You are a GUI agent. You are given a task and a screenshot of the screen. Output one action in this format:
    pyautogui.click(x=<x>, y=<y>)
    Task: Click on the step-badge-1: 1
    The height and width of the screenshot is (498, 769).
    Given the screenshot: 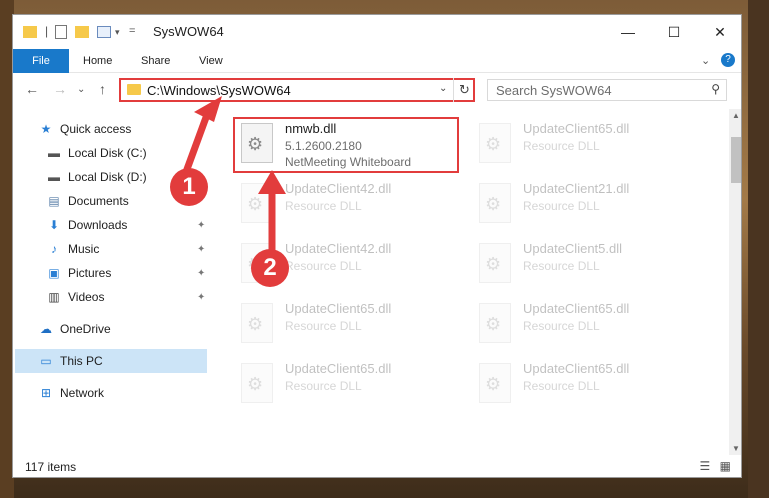 What is the action you would take?
    pyautogui.click(x=189, y=187)
    